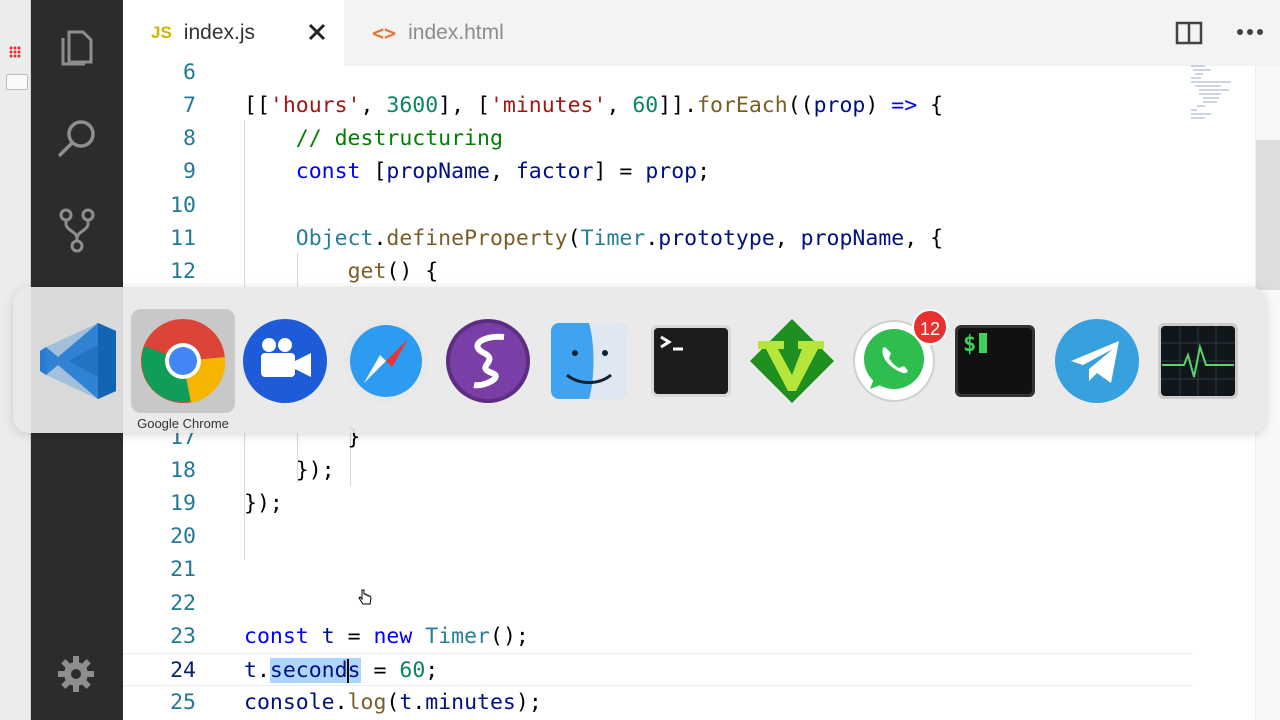 The height and width of the screenshot is (720, 1280). I want to click on chrome-icon, so click(183, 361).